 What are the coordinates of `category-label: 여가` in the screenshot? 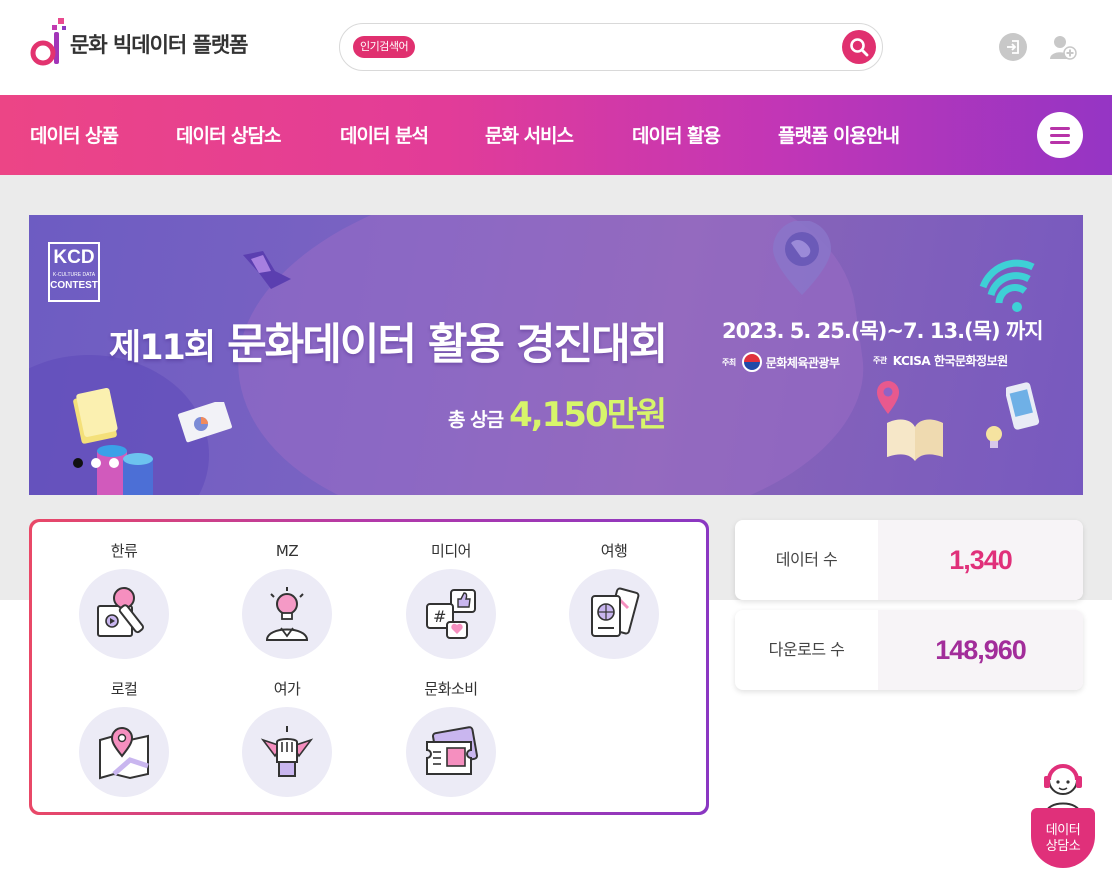 It's located at (287, 689).